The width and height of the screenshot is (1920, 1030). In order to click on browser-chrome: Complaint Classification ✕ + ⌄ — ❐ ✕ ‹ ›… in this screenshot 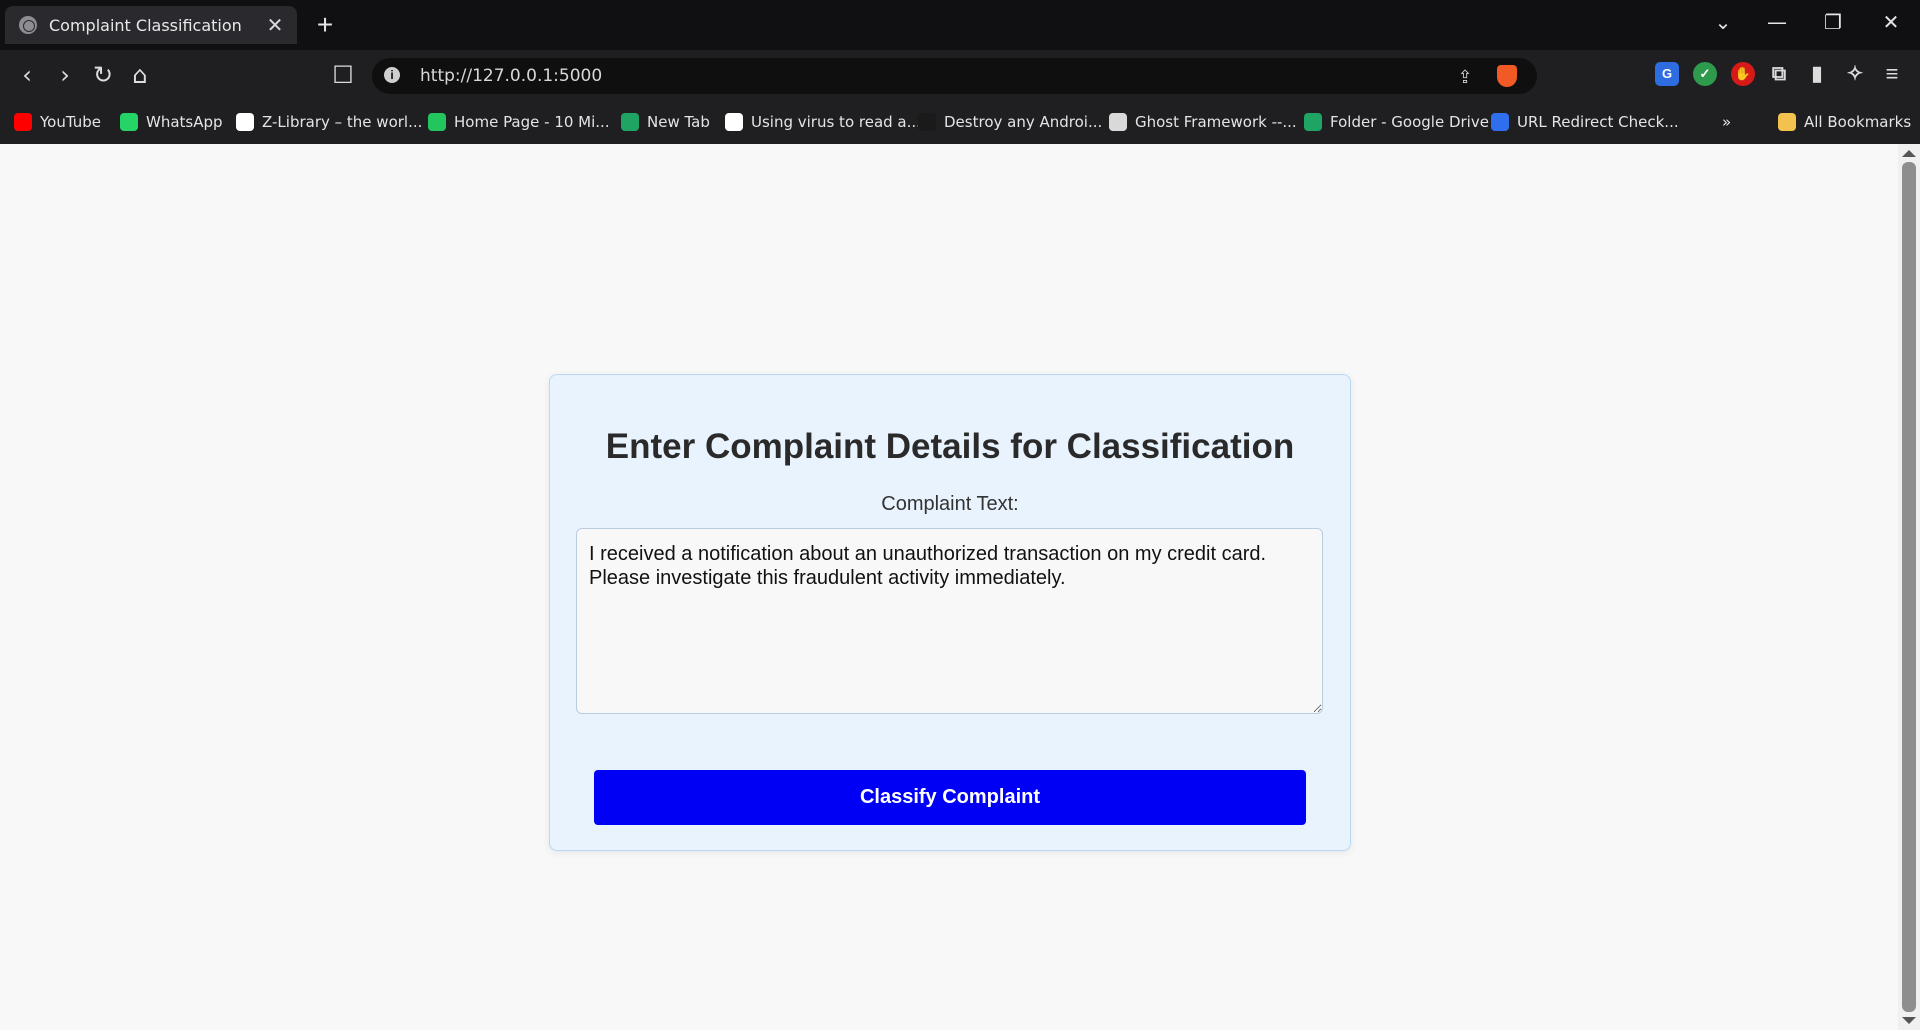, I will do `click(960, 72)`.